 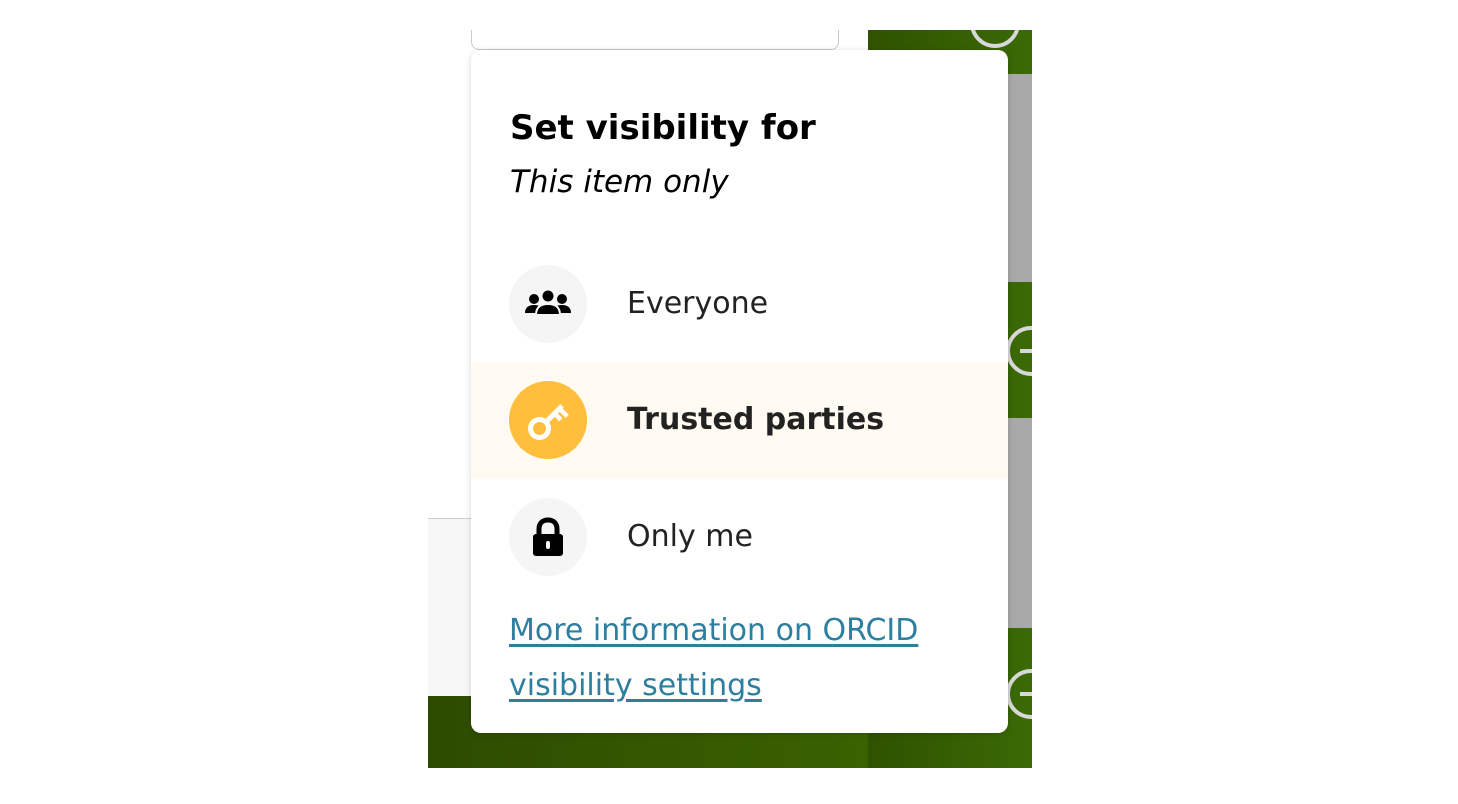 What do you see at coordinates (690, 536) in the screenshot?
I see `option-label-only-me: Only me` at bounding box center [690, 536].